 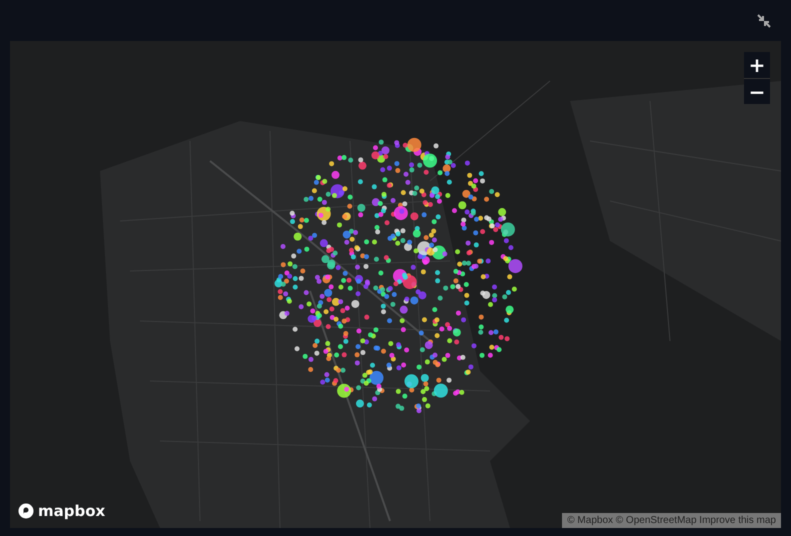 I want to click on mapbox-logo-text: mapbox, so click(x=72, y=511).